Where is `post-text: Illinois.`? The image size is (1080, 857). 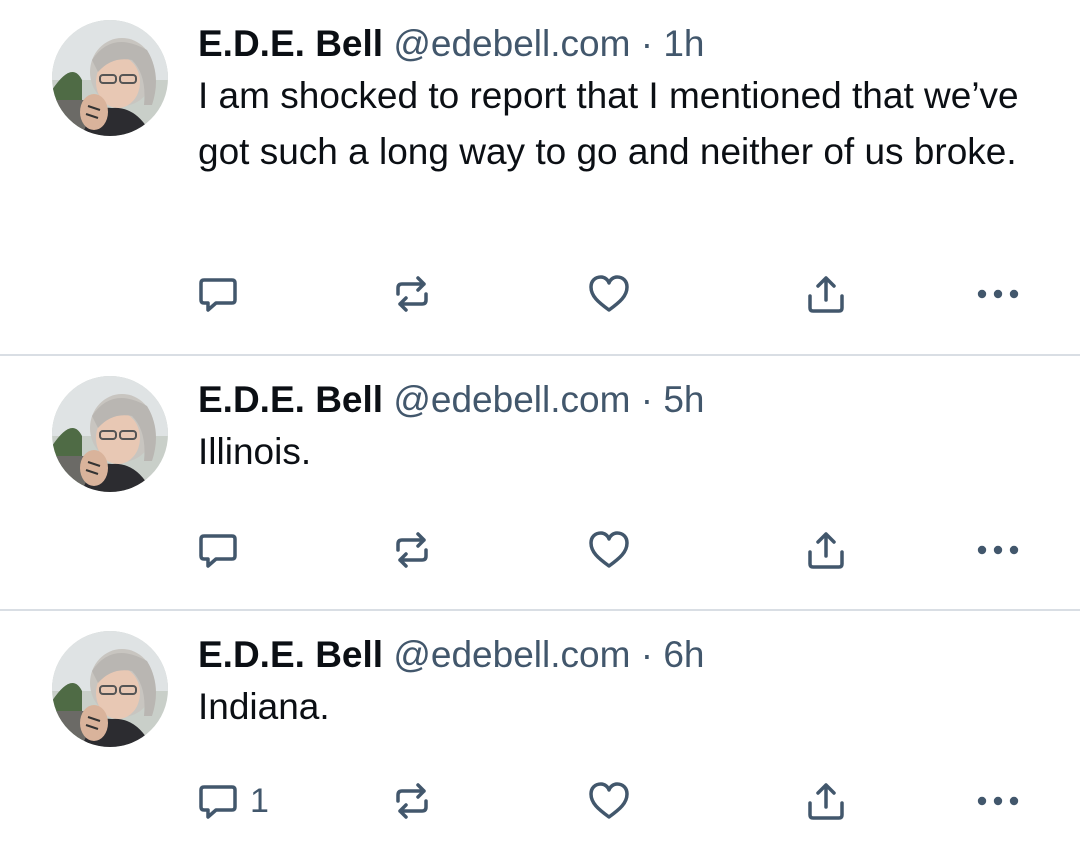
post-text: Illinois. is located at coordinates (255, 451).